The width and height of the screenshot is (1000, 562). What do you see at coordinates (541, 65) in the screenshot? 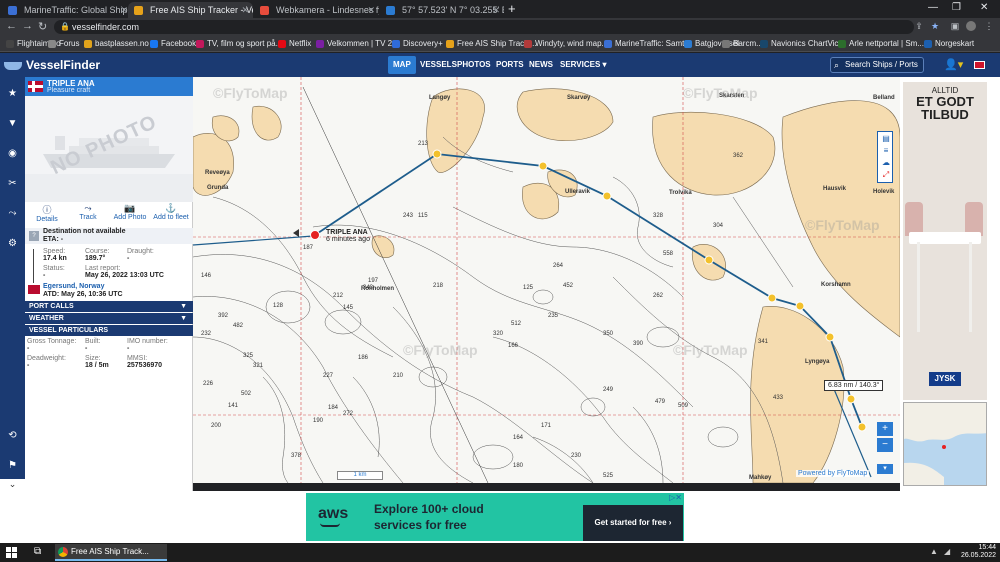
I see `nav-news: NEWS` at bounding box center [541, 65].